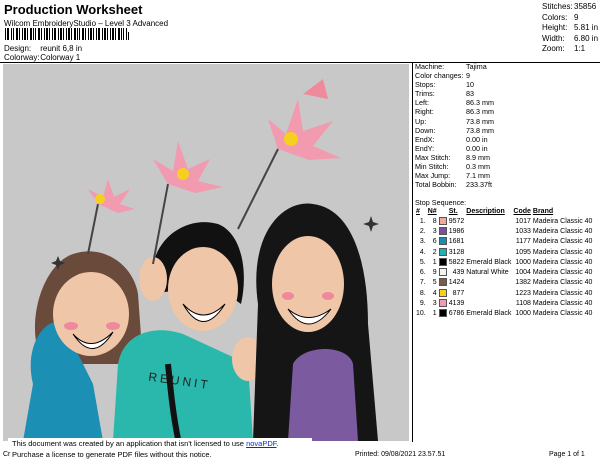  What do you see at coordinates (18, 48) in the screenshot?
I see `design-label: Design:` at bounding box center [18, 48].